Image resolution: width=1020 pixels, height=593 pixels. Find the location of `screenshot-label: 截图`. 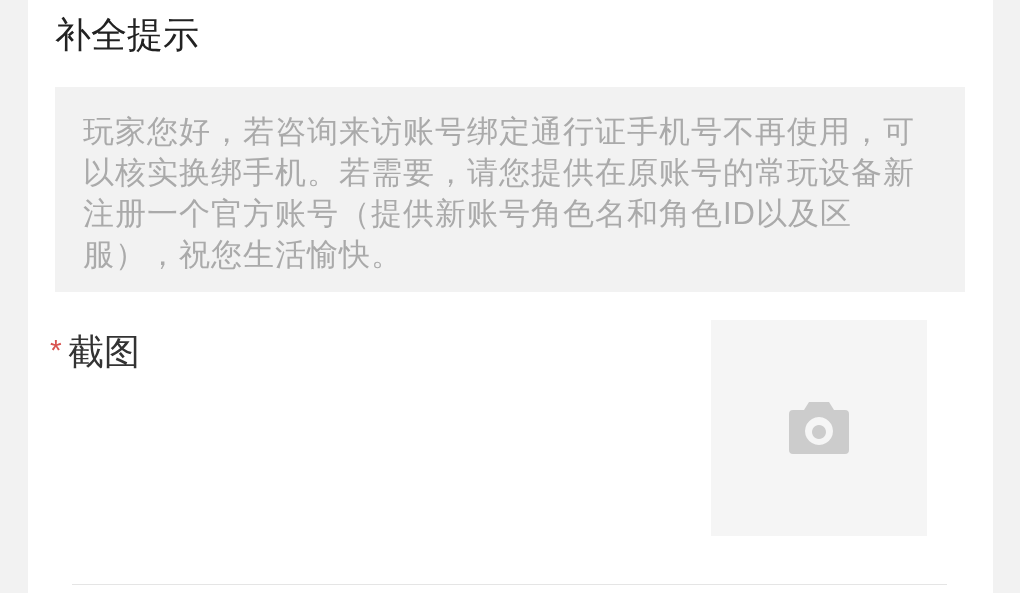

screenshot-label: 截图 is located at coordinates (103, 352).